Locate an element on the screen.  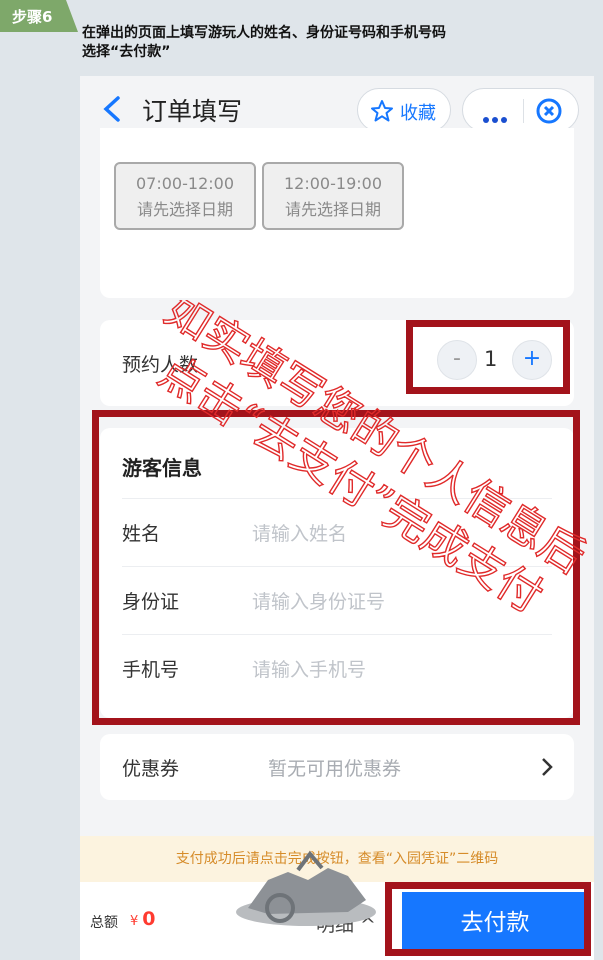
count-highlight-box is located at coordinates (488, 357).